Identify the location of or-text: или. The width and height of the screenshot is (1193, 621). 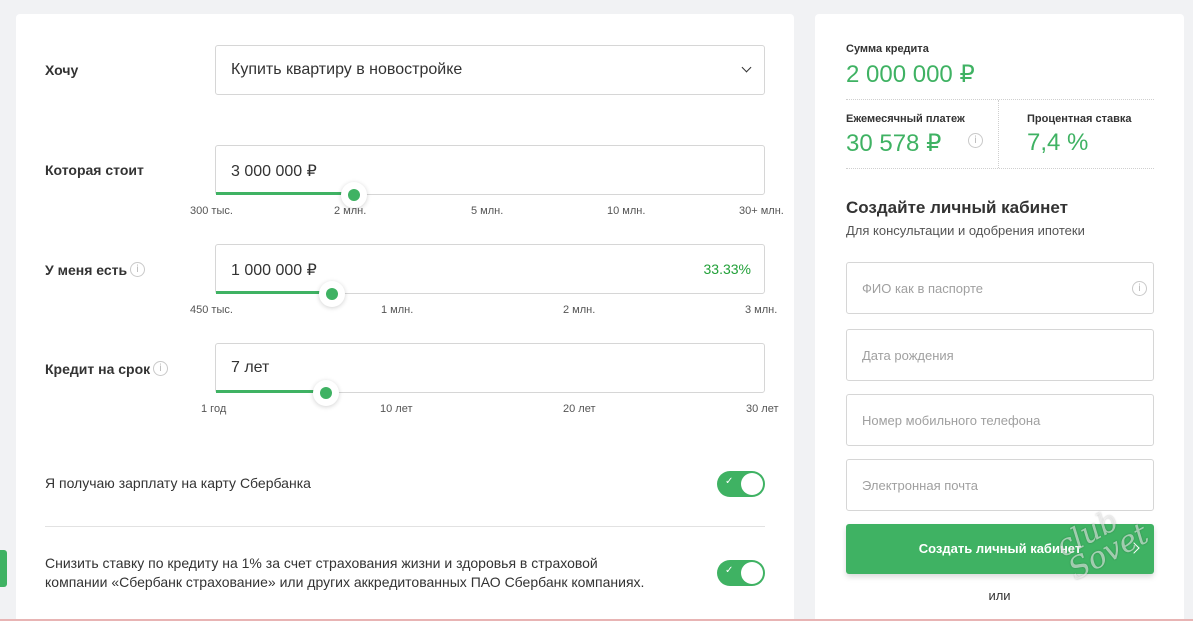
(999, 595).